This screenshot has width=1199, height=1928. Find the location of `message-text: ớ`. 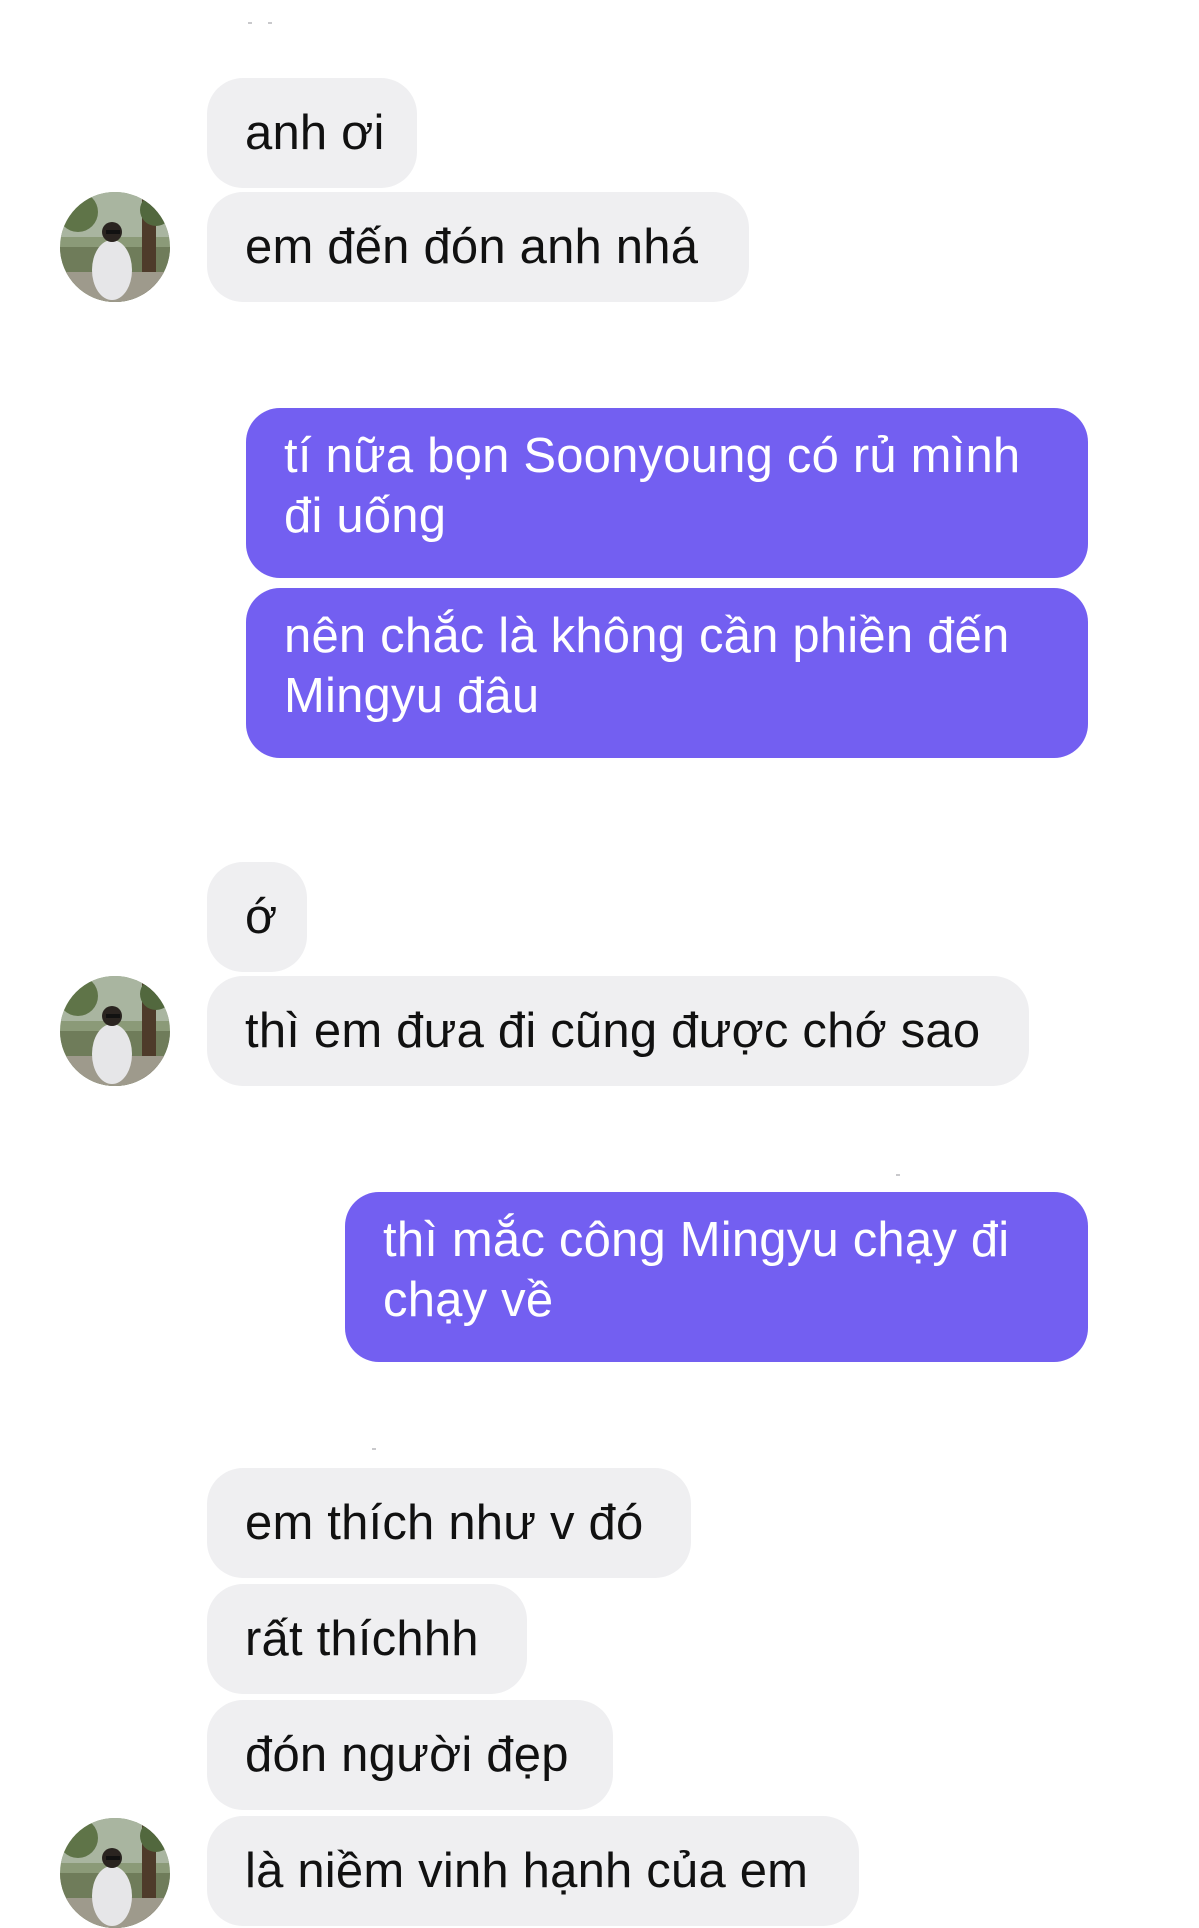

message-text: ớ is located at coordinates (261, 917).